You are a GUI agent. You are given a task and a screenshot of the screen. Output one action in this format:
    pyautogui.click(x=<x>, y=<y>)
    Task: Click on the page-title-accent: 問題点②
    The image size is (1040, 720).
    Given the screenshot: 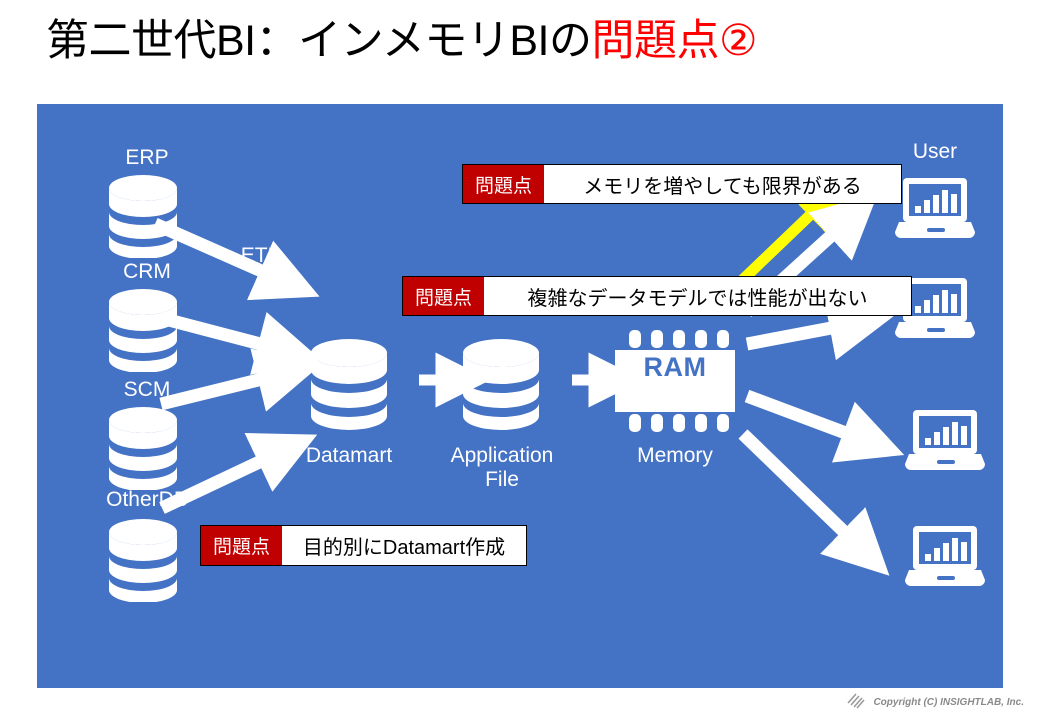 What is the action you would take?
    pyautogui.click(x=674, y=41)
    